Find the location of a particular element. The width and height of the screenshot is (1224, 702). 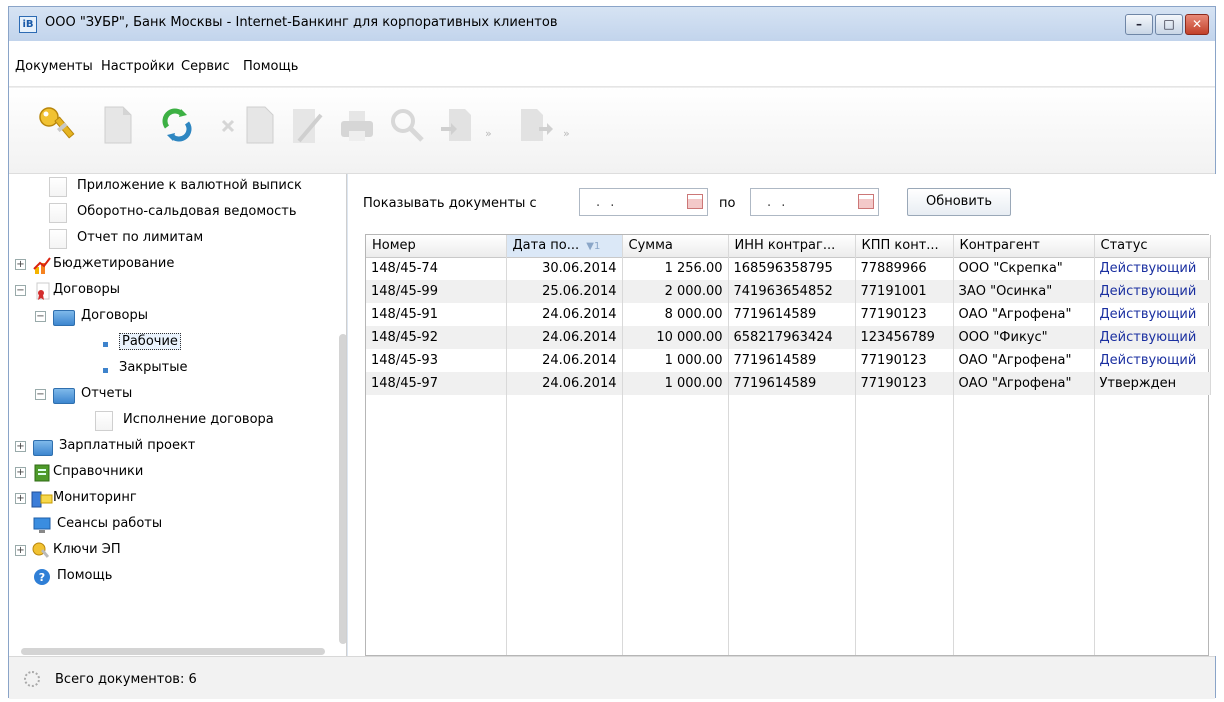

table-cell: 24.06.2014 is located at coordinates (564, 360).